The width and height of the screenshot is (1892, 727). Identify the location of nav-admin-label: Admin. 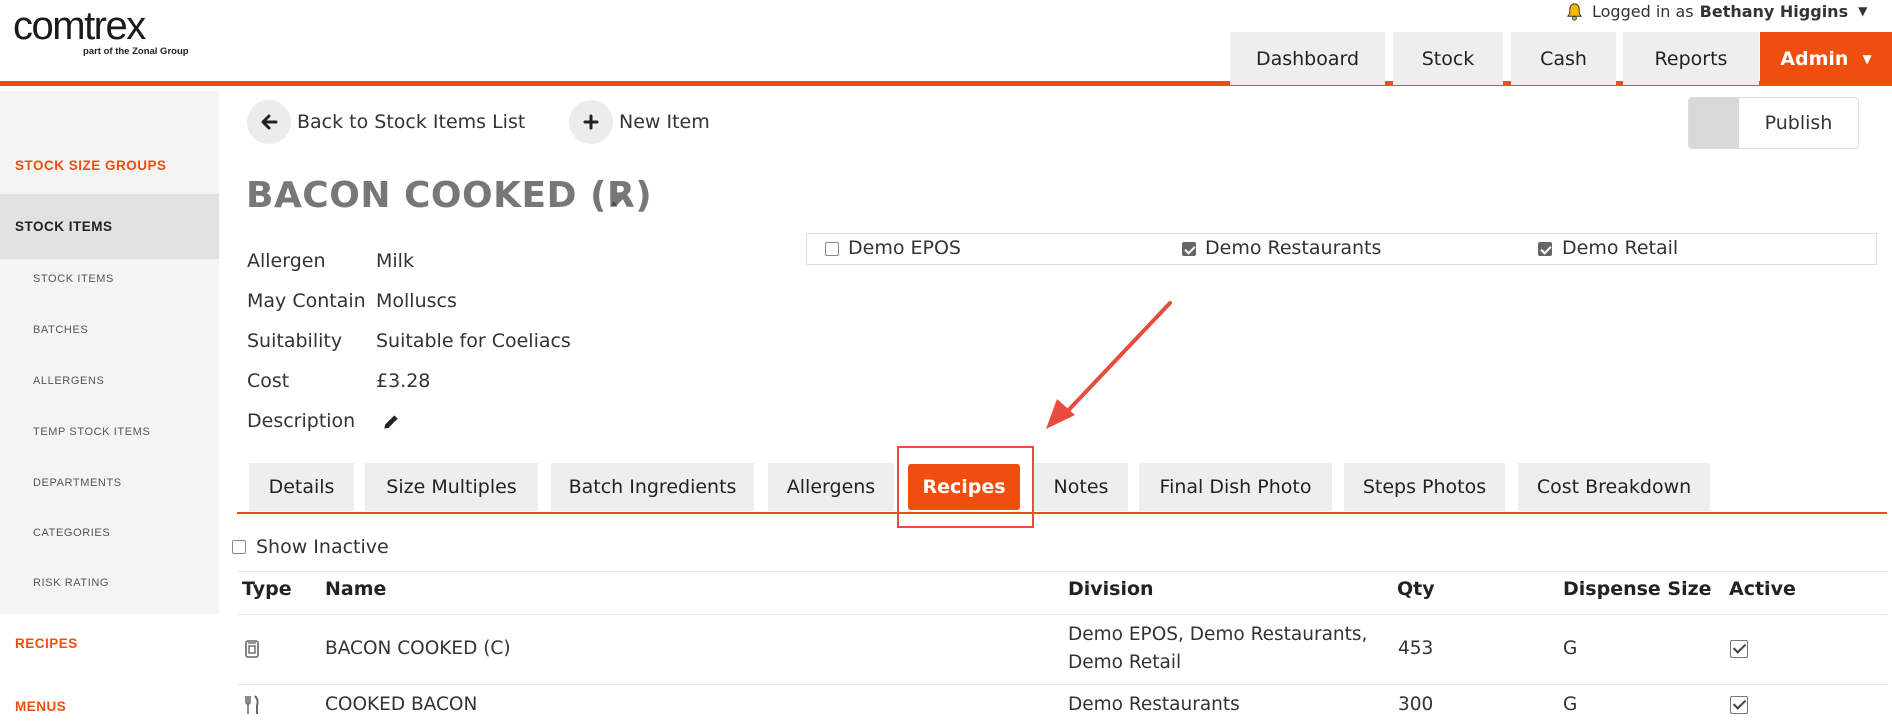
(1814, 58).